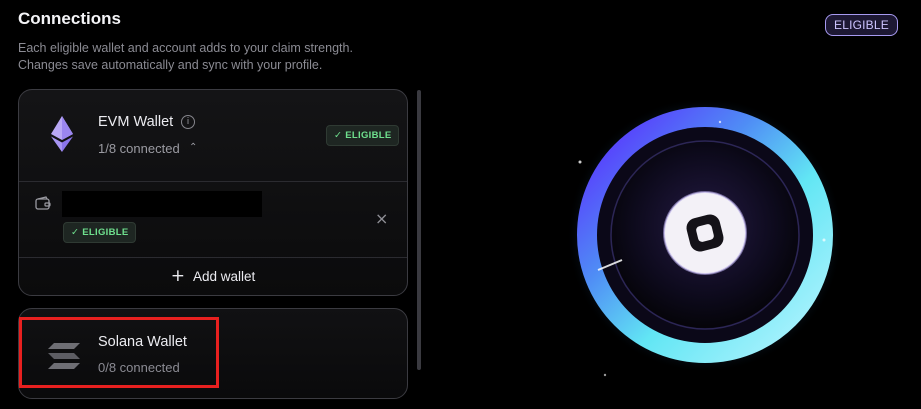 The width and height of the screenshot is (921, 409). Describe the element at coordinates (381, 218) in the screenshot. I see `close-icon: ×` at that location.